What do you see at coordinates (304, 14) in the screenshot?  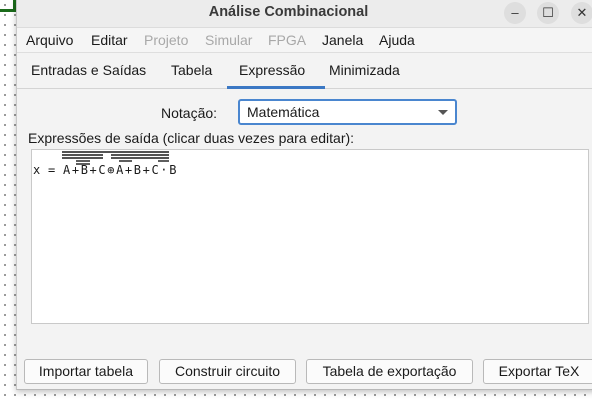 I see `title-bar: Análise Combinacional – ☐ ✕` at bounding box center [304, 14].